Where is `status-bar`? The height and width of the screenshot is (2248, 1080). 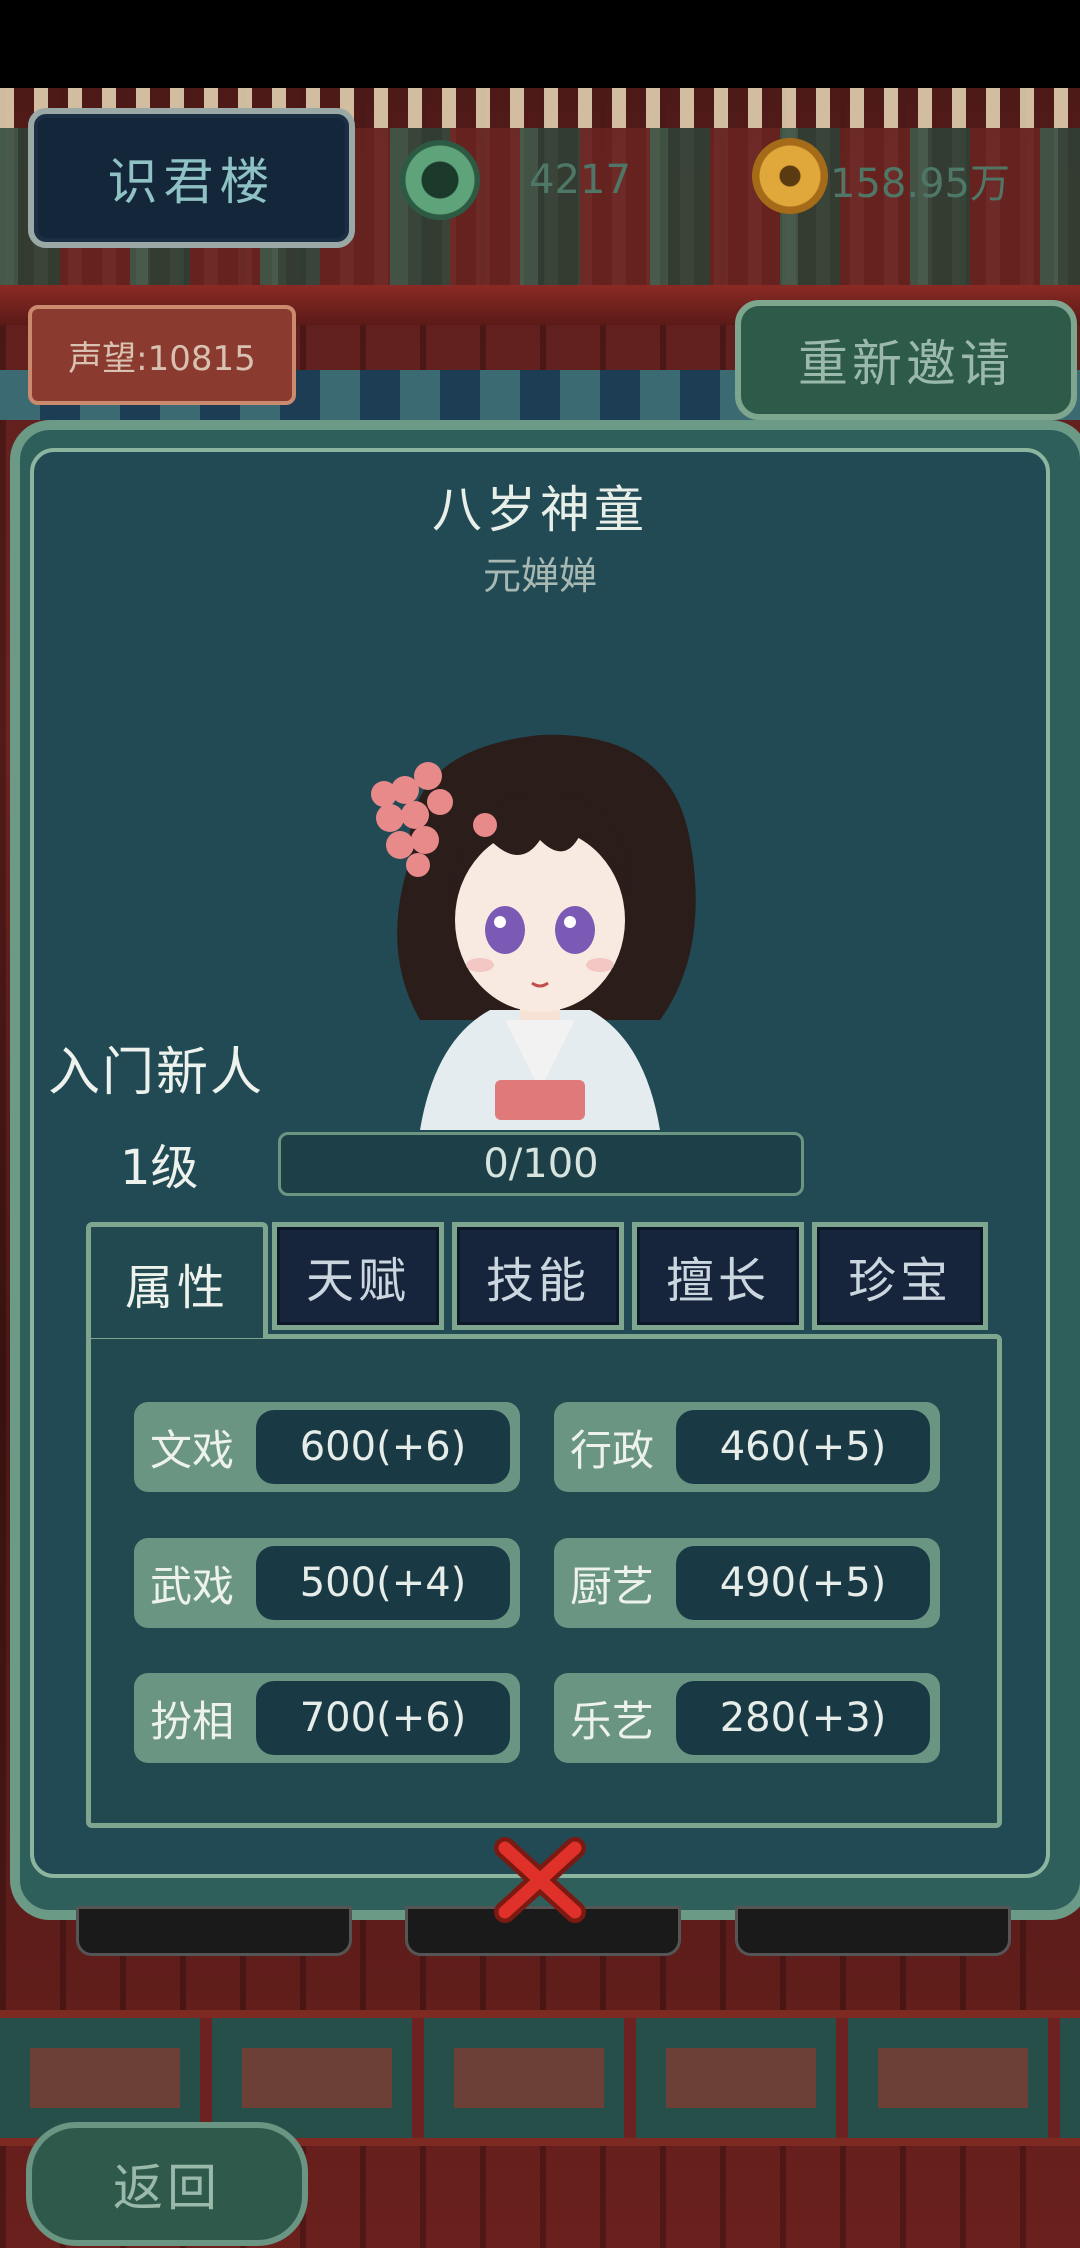
status-bar is located at coordinates (540, 44).